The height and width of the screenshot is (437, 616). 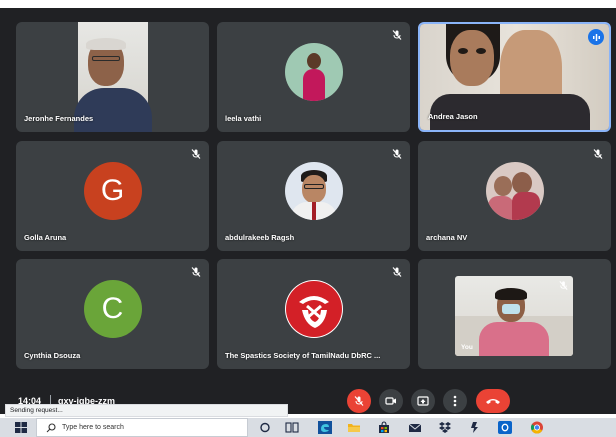 I want to click on present-screen-button, so click(x=423, y=401).